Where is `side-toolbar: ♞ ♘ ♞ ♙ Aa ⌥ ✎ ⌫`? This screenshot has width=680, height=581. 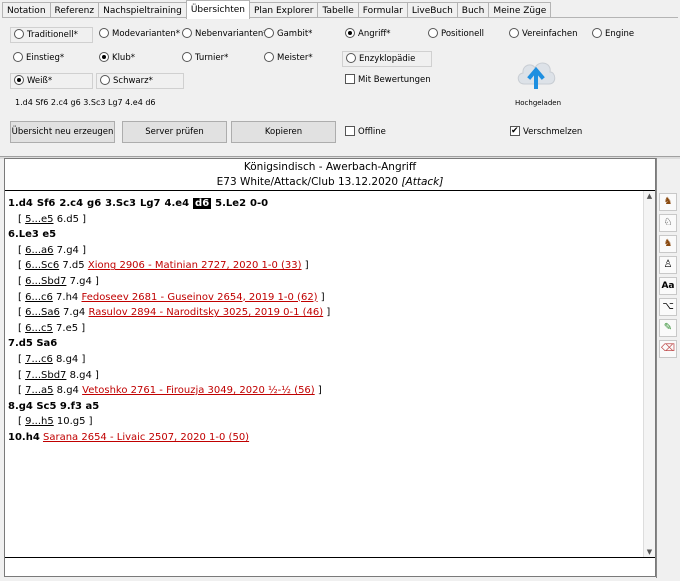
side-toolbar: ♞ ♘ ♞ ♙ Aa ⌥ ✎ ⌫ is located at coordinates (668, 277).